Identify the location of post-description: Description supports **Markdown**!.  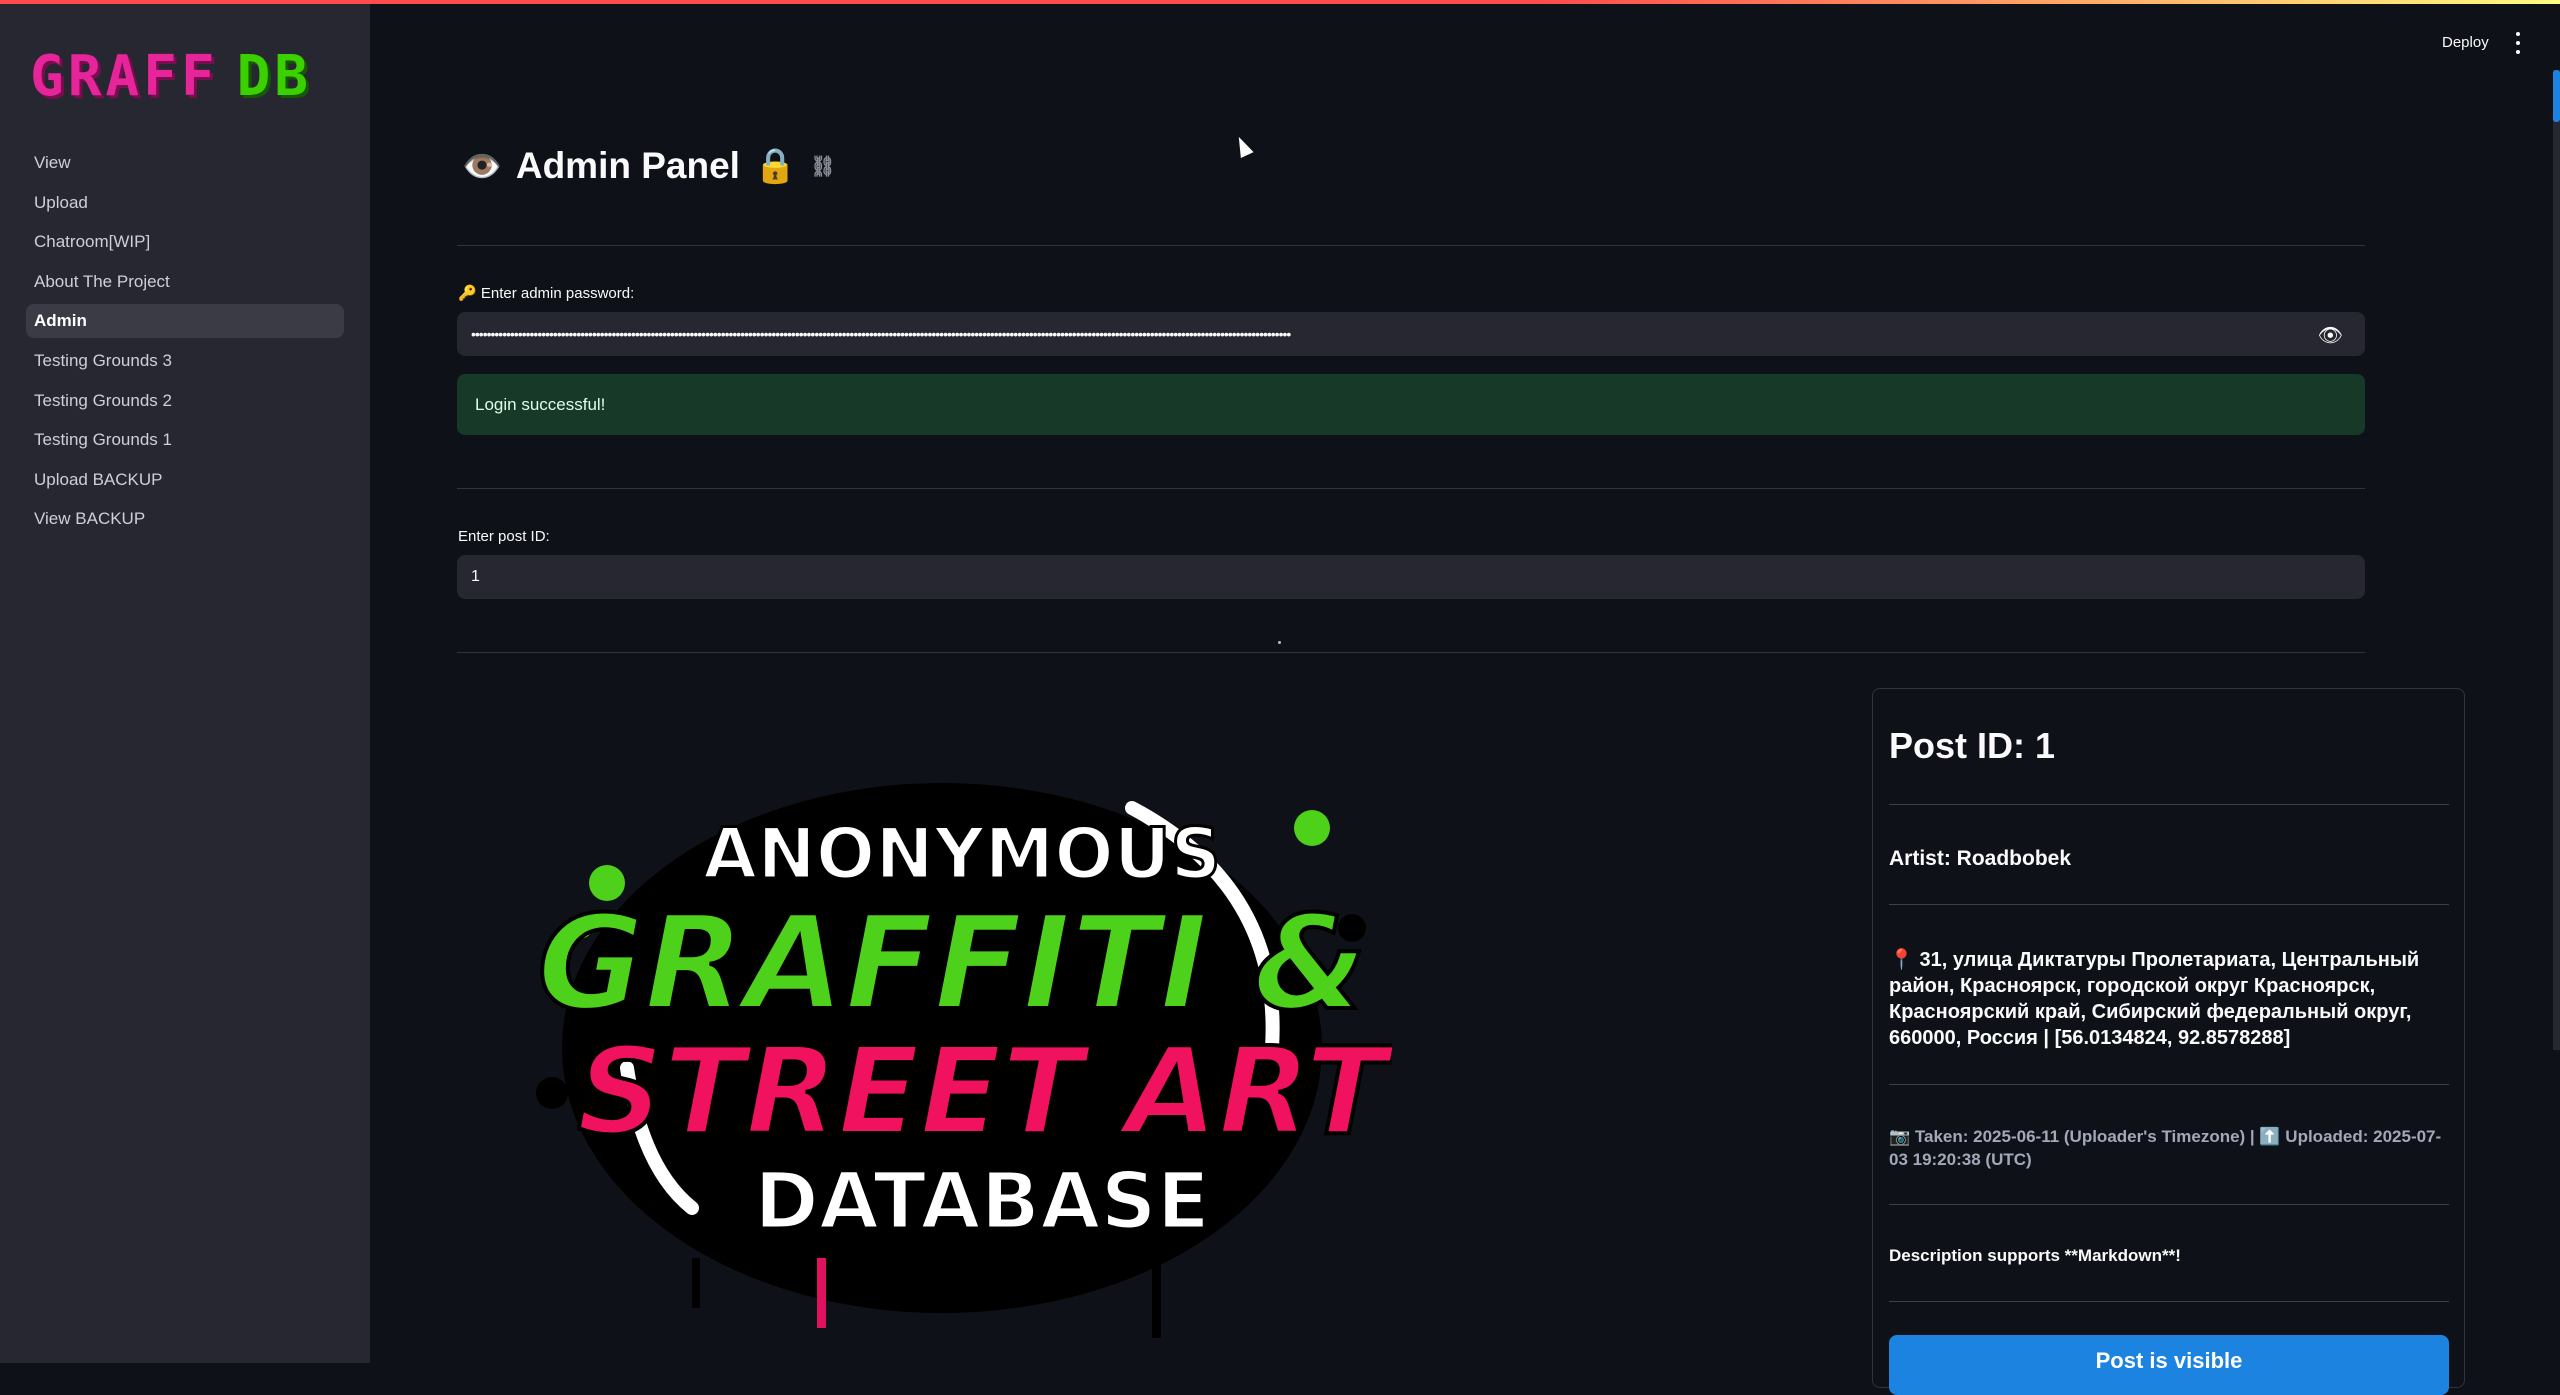
(2035, 1255).